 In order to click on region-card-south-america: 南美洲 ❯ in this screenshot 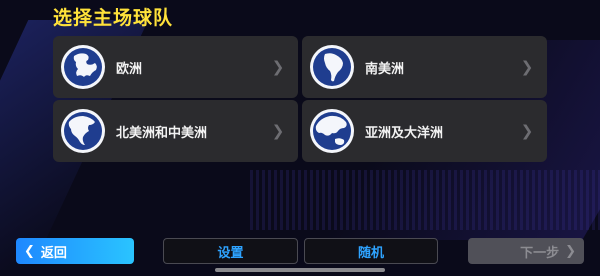, I will do `click(424, 67)`.